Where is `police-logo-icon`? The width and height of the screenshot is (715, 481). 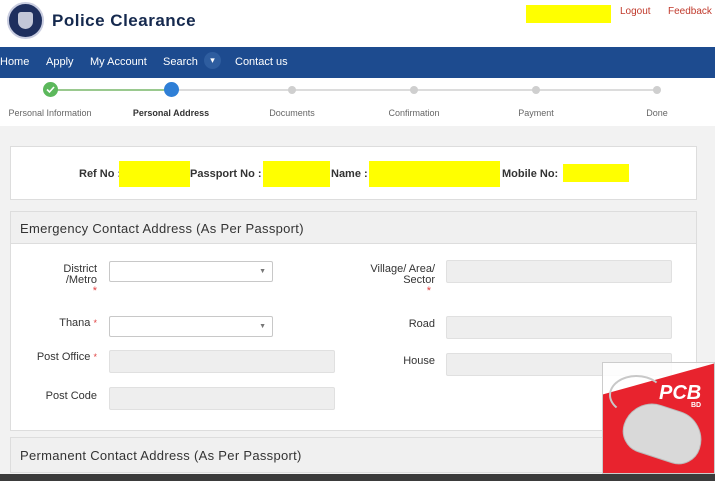
police-logo-icon is located at coordinates (25, 20).